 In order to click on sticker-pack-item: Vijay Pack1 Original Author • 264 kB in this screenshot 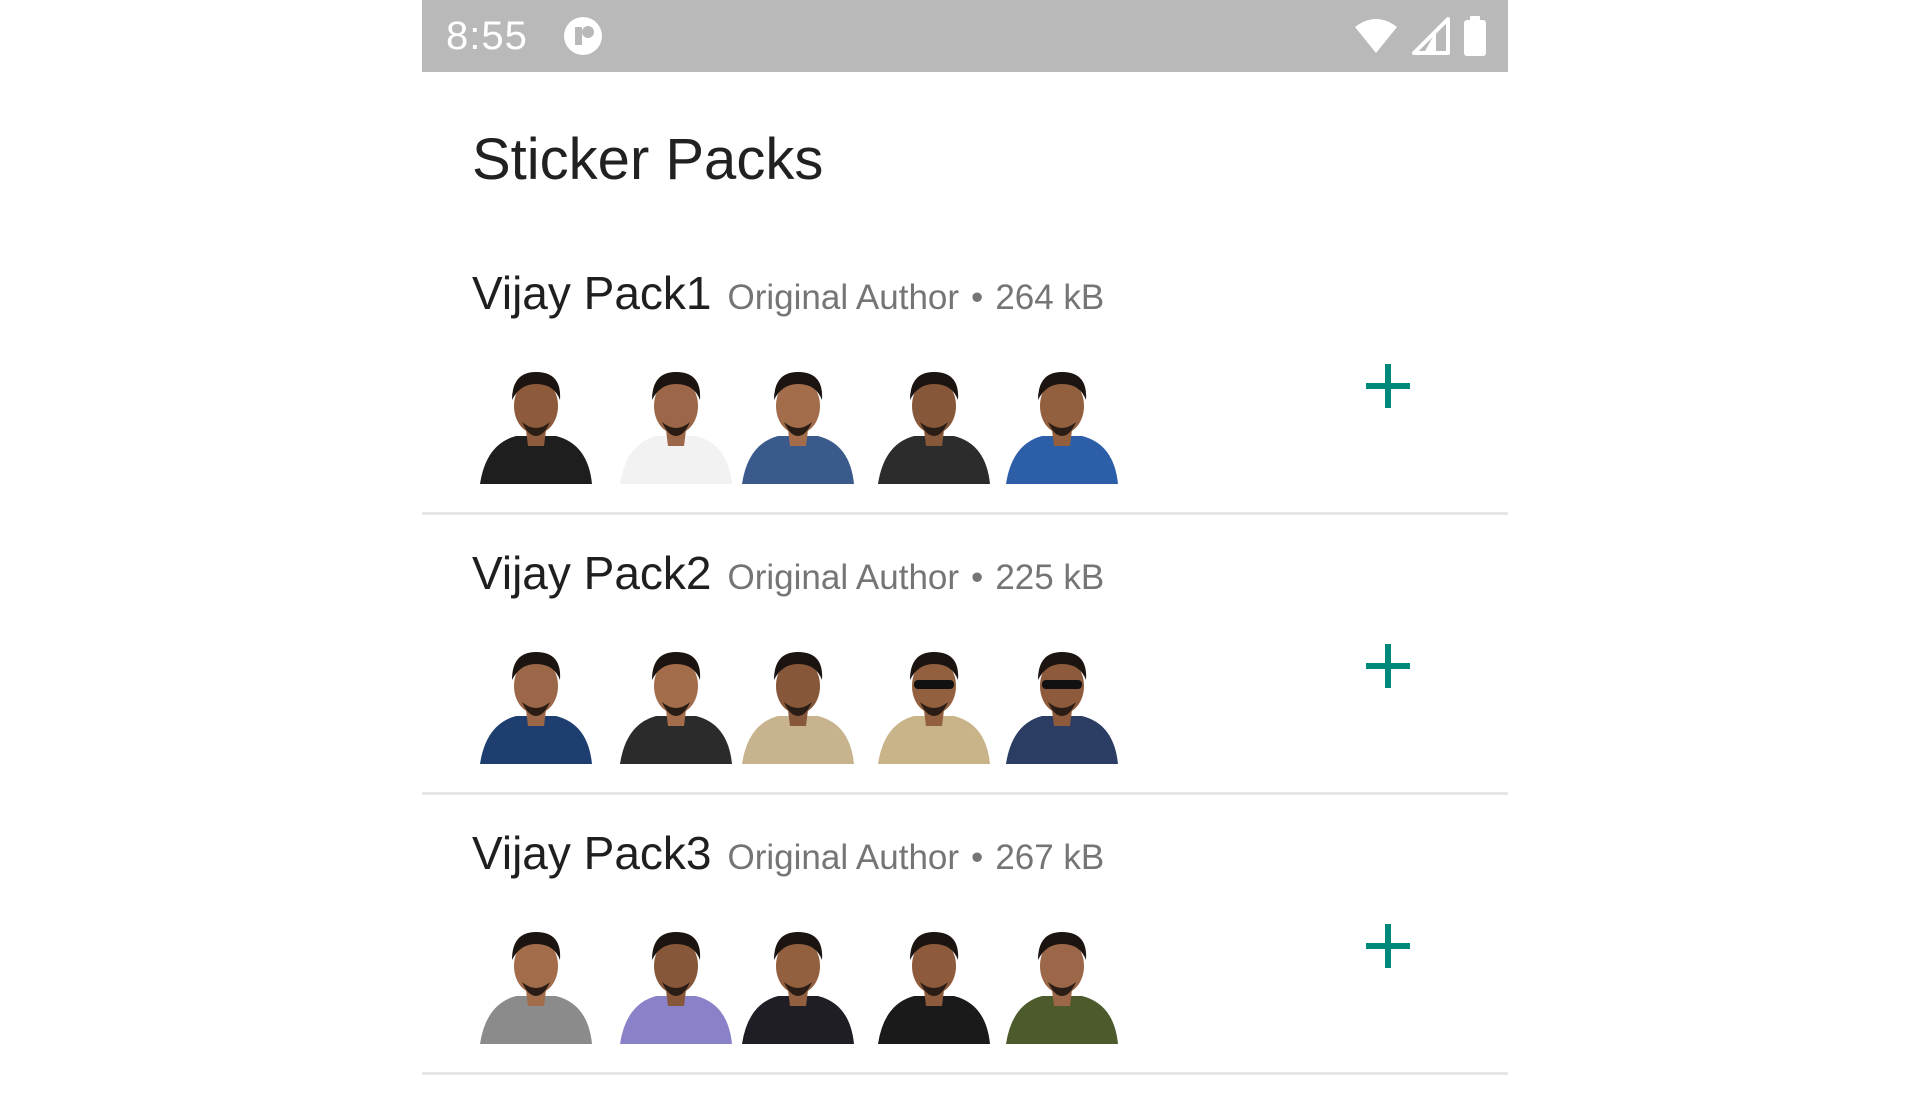, I will do `click(965, 406)`.